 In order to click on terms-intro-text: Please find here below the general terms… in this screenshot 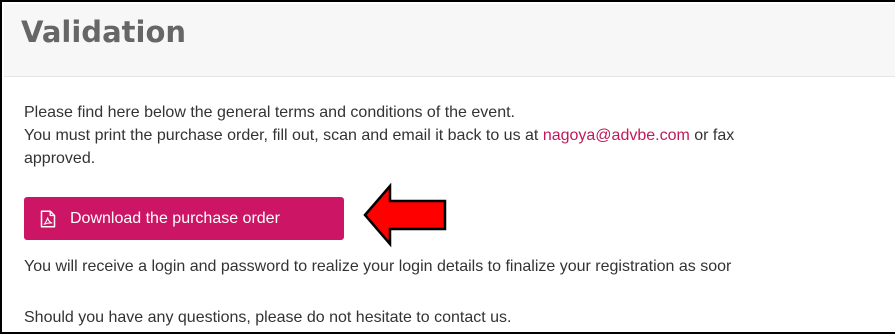, I will do `click(269, 112)`.